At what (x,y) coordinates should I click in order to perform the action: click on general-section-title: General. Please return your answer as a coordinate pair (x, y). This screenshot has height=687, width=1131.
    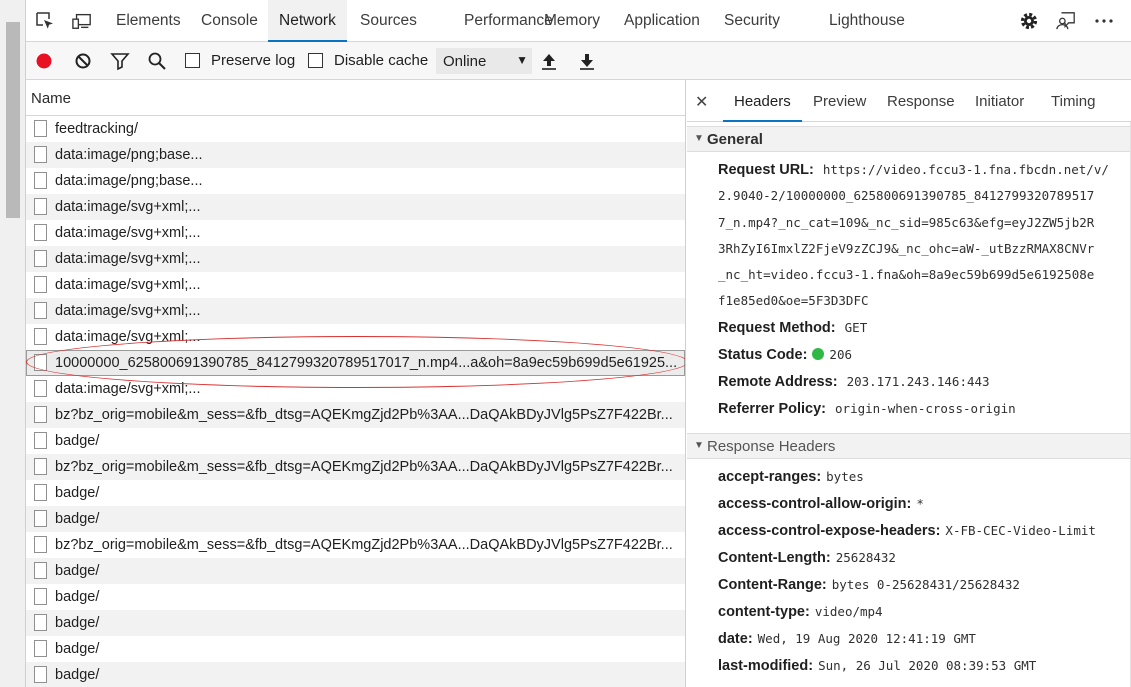
    Looking at the image, I should click on (735, 139).